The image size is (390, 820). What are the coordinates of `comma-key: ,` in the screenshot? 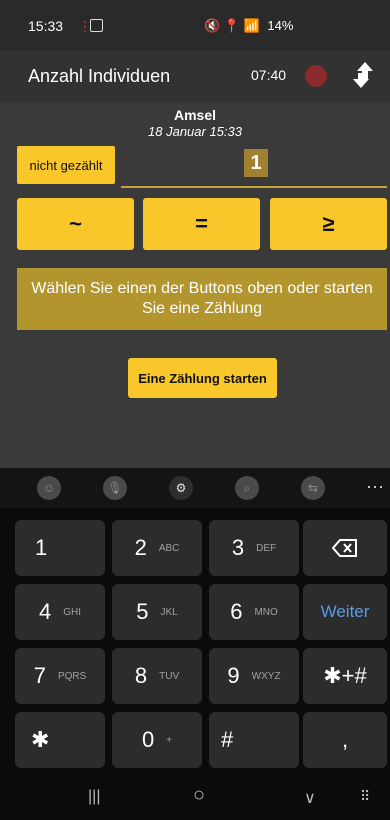 It's located at (345, 740).